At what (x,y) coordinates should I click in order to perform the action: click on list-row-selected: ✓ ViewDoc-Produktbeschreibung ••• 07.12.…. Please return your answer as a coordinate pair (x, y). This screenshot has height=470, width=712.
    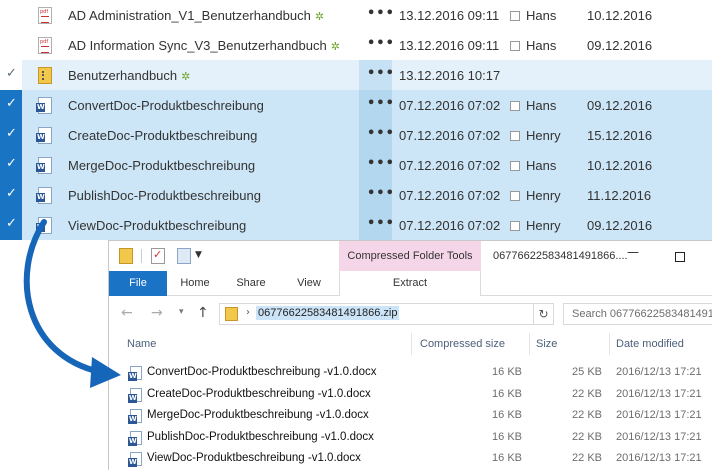
    Looking at the image, I should click on (356, 225).